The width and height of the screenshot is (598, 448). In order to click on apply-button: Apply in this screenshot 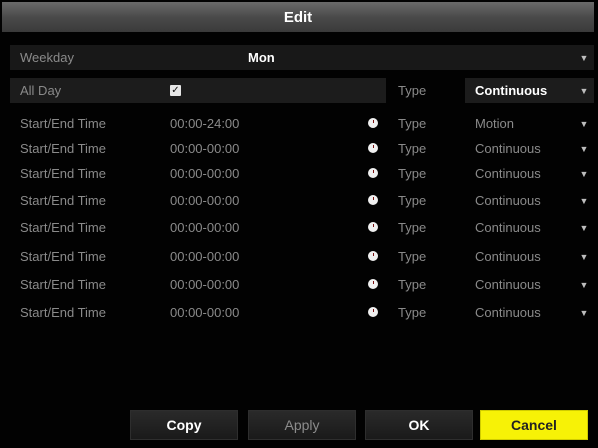, I will do `click(302, 425)`.